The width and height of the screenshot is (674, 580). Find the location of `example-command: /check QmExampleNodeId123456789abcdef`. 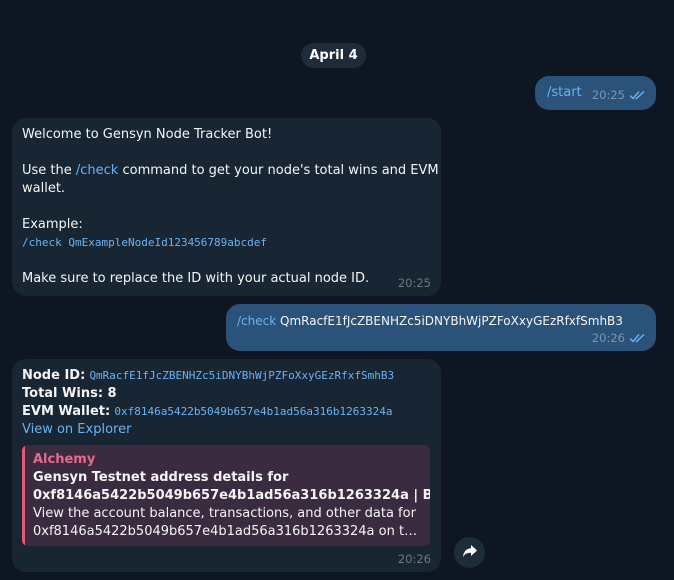

example-command: /check QmExampleNodeId123456789abcdef is located at coordinates (227, 243).